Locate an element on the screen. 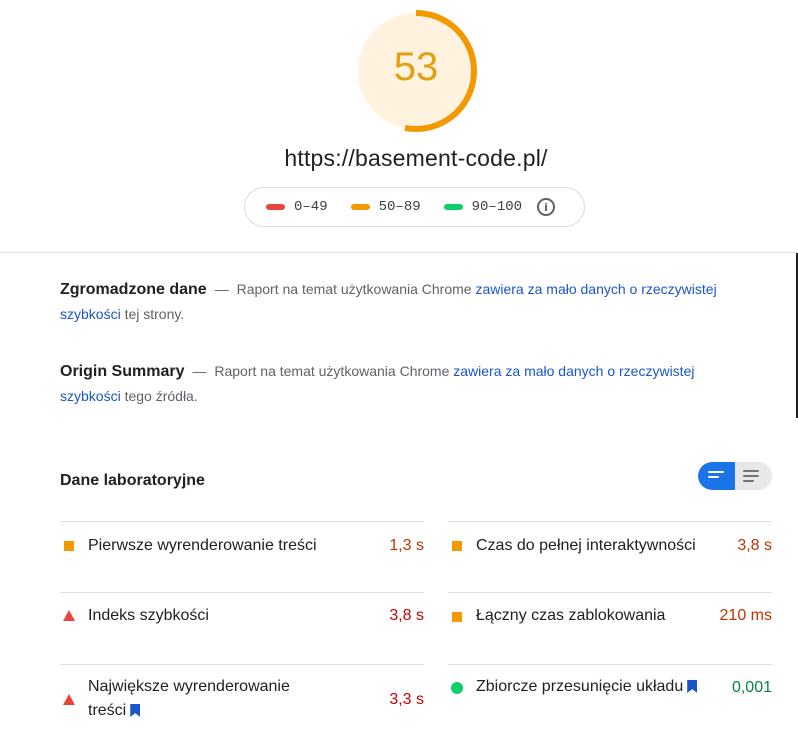 The height and width of the screenshot is (734, 798). legend-dash-green is located at coordinates (453, 207).